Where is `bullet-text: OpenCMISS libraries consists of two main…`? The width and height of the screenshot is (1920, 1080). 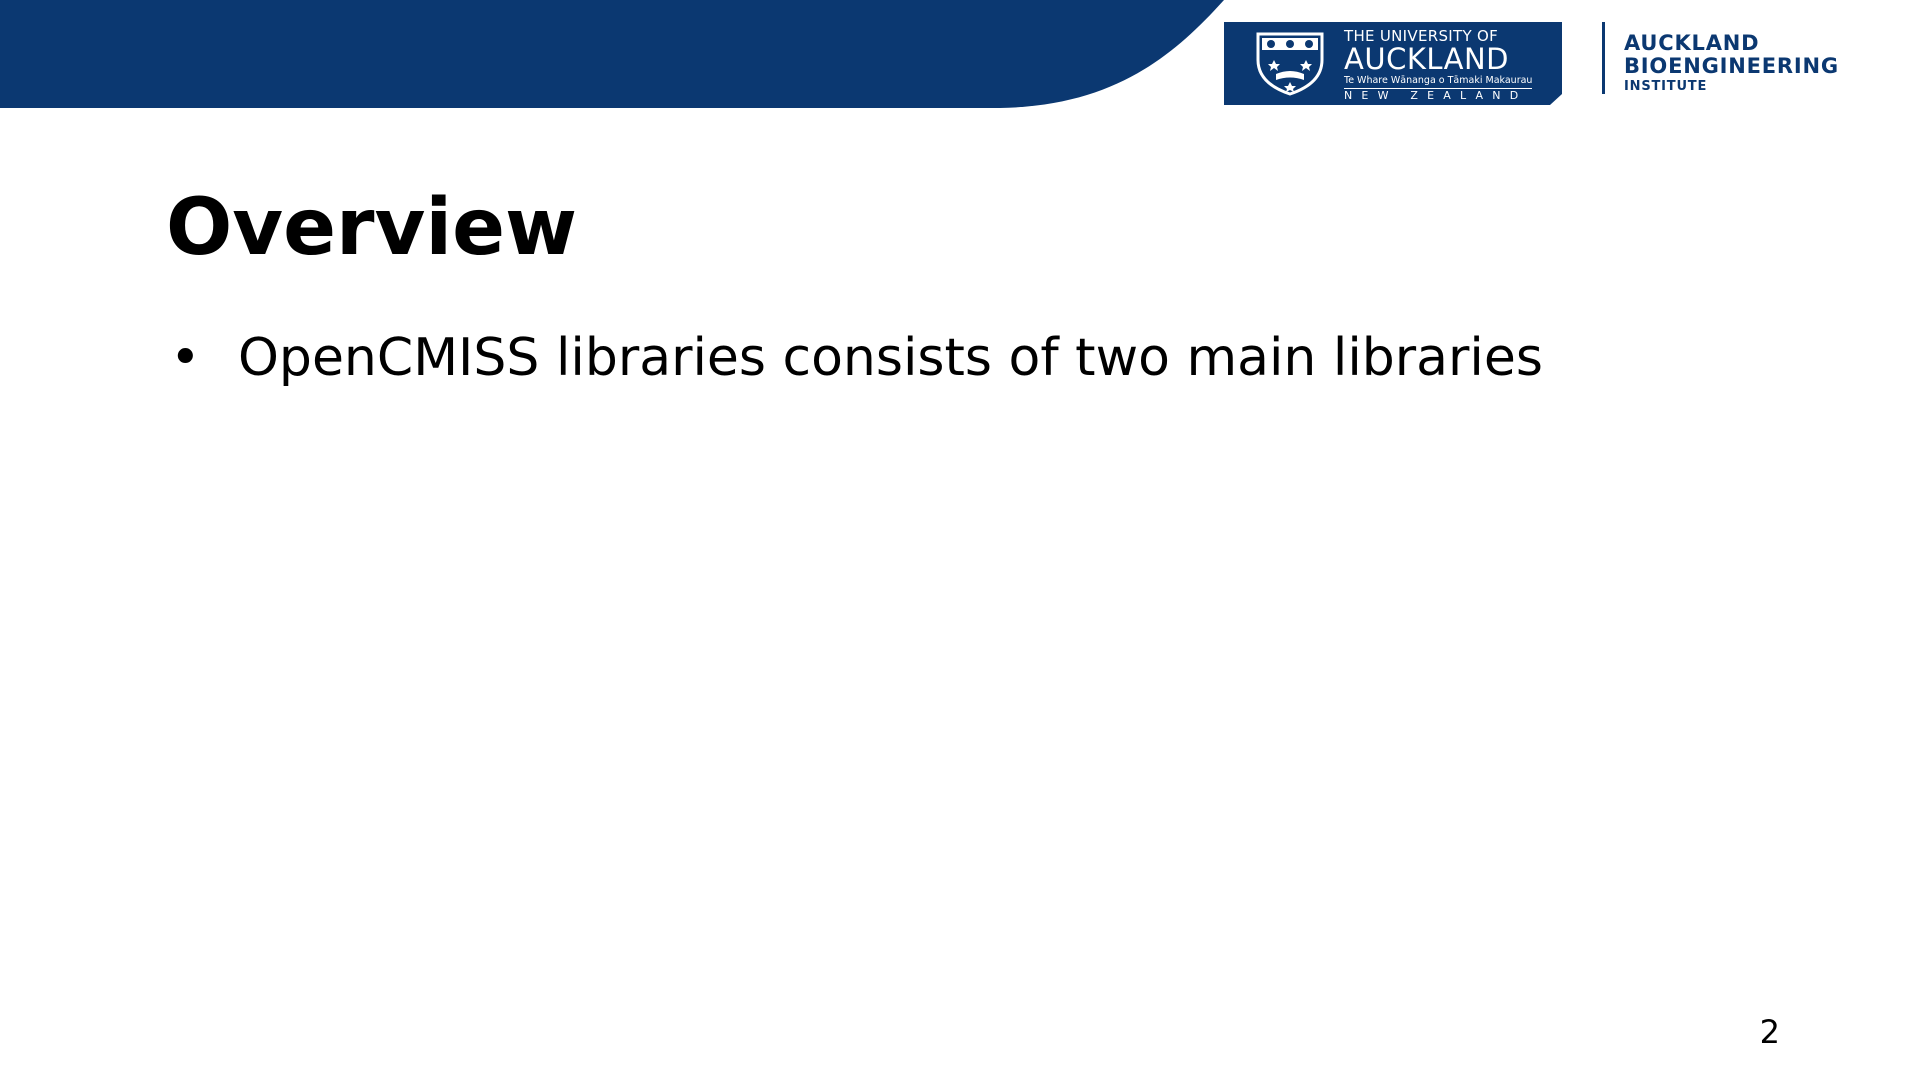
bullet-text: OpenCMISS libraries consists of two main… is located at coordinates (890, 358).